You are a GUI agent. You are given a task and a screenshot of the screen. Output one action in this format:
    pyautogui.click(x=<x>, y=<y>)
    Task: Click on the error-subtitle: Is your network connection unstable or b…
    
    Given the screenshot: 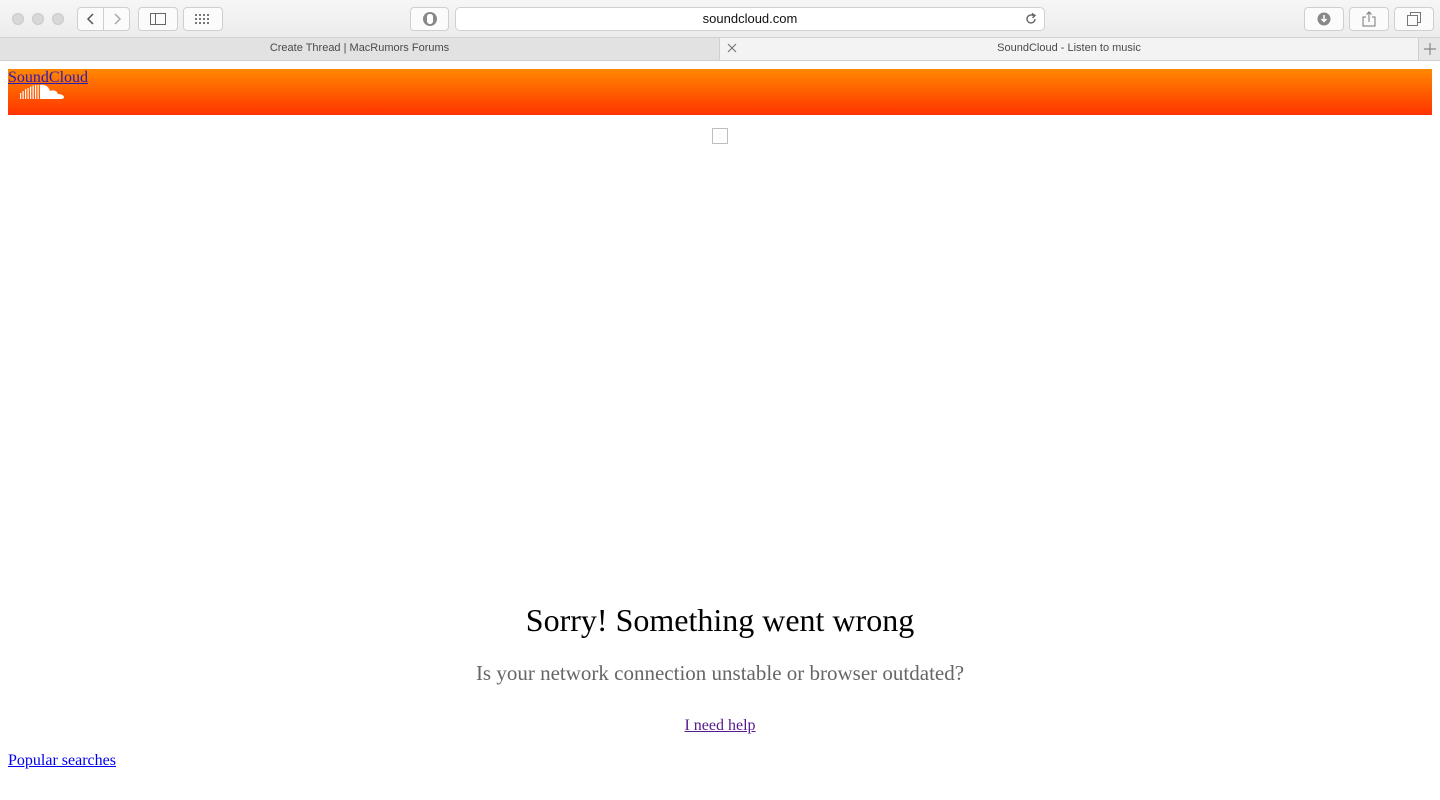 What is the action you would take?
    pyautogui.click(x=720, y=673)
    